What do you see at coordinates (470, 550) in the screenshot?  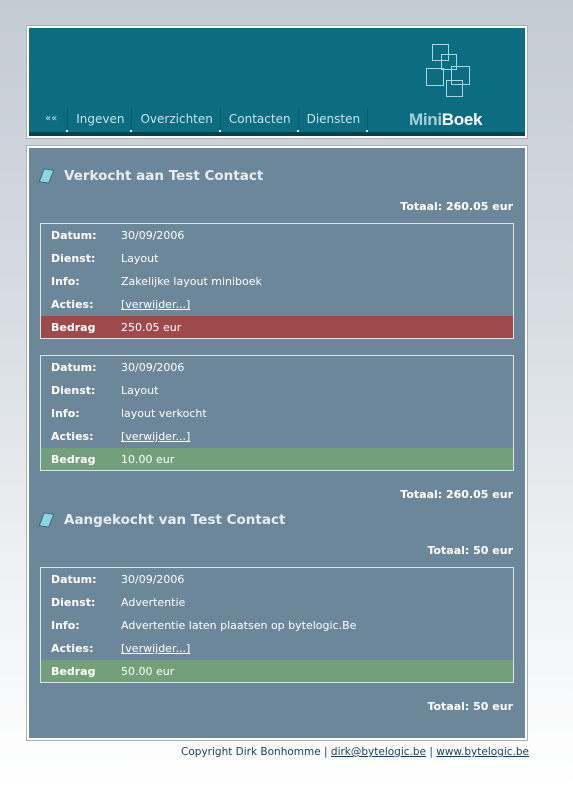 I see `total-top: Totaal: 50 eur` at bounding box center [470, 550].